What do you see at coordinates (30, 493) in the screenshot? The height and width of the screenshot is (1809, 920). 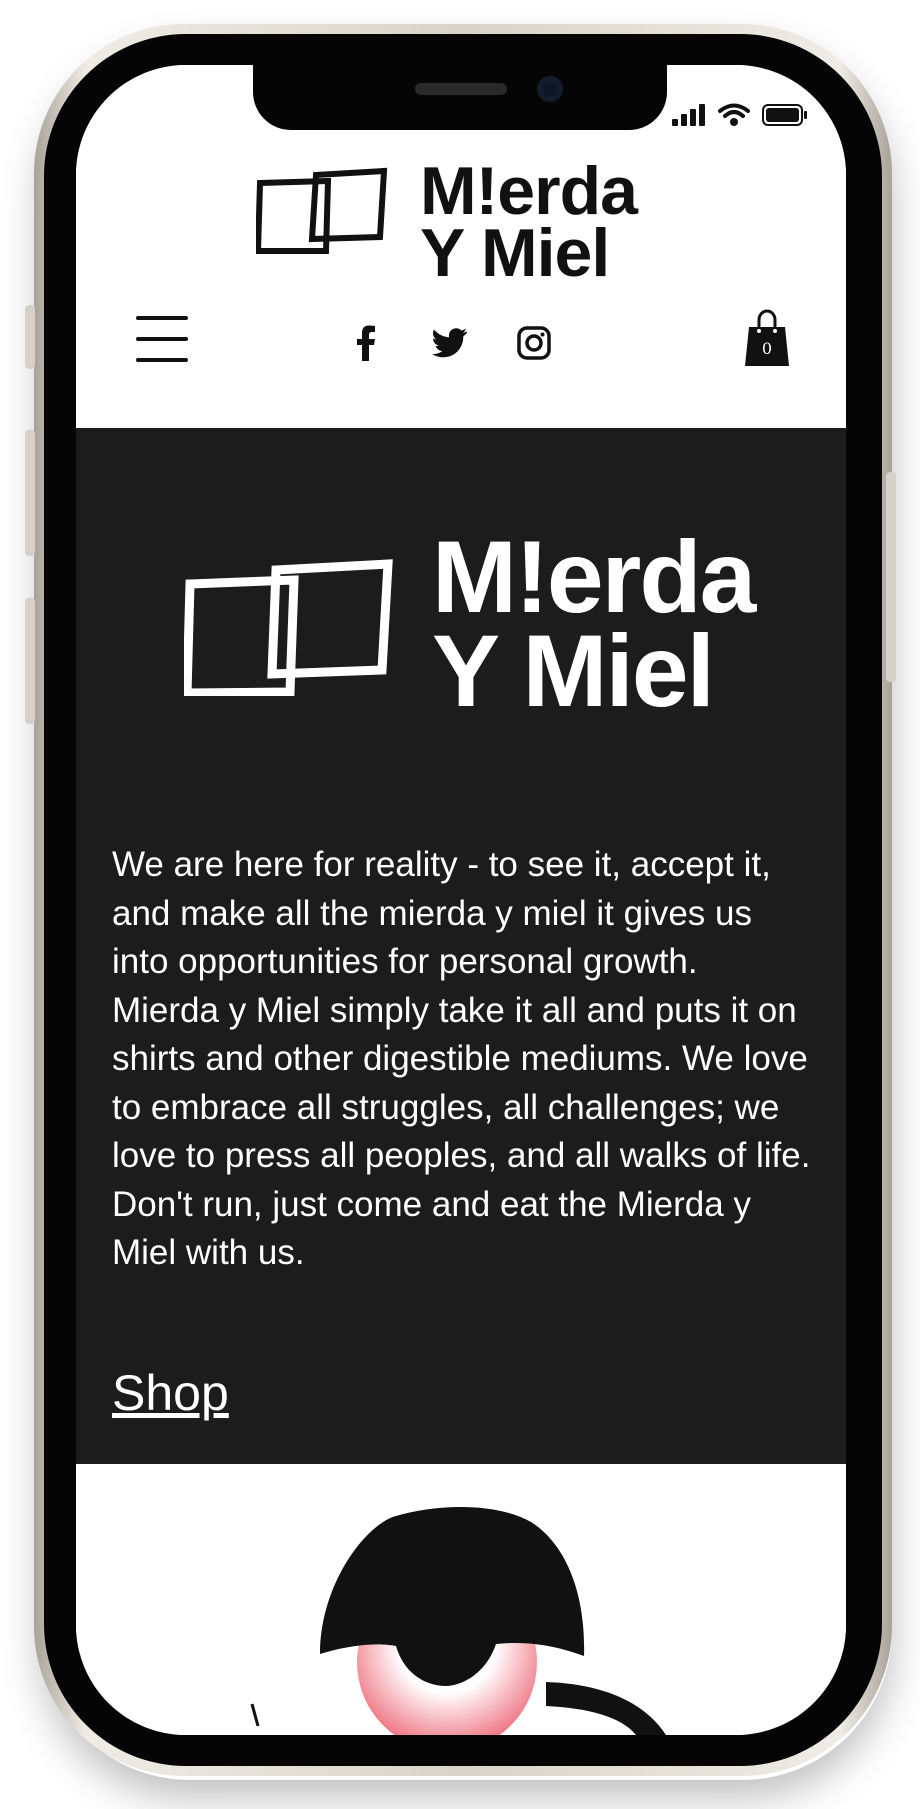 I see `volume-up-button` at bounding box center [30, 493].